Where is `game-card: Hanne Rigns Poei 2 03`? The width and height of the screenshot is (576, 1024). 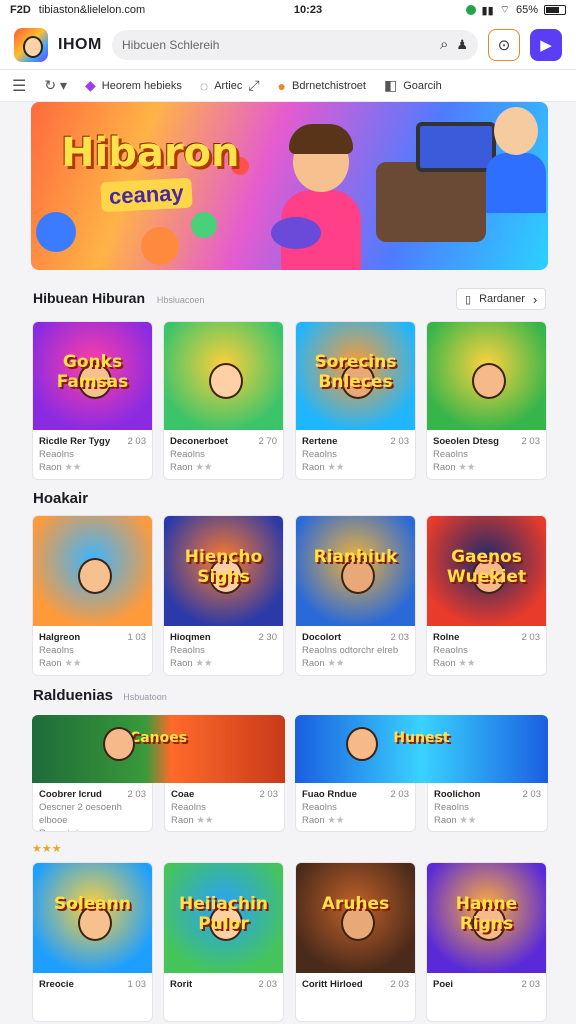
game-card: Hanne Rigns Poei 2 03 is located at coordinates (486, 942).